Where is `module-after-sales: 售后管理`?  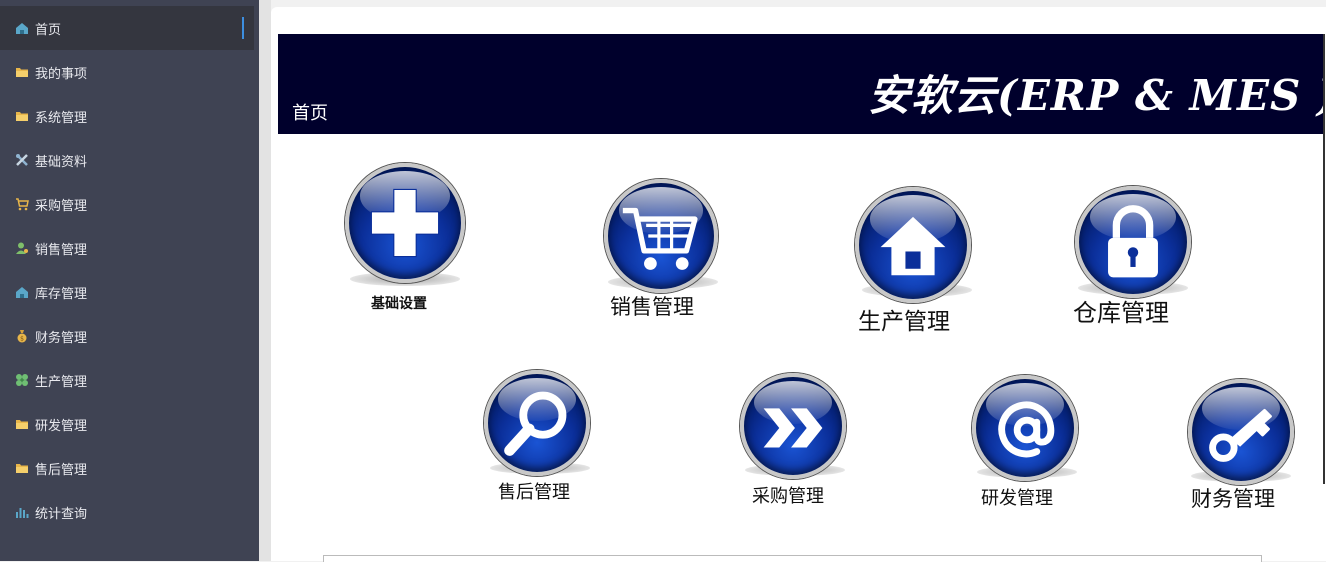 module-after-sales: 售后管理 is located at coordinates (540, 435).